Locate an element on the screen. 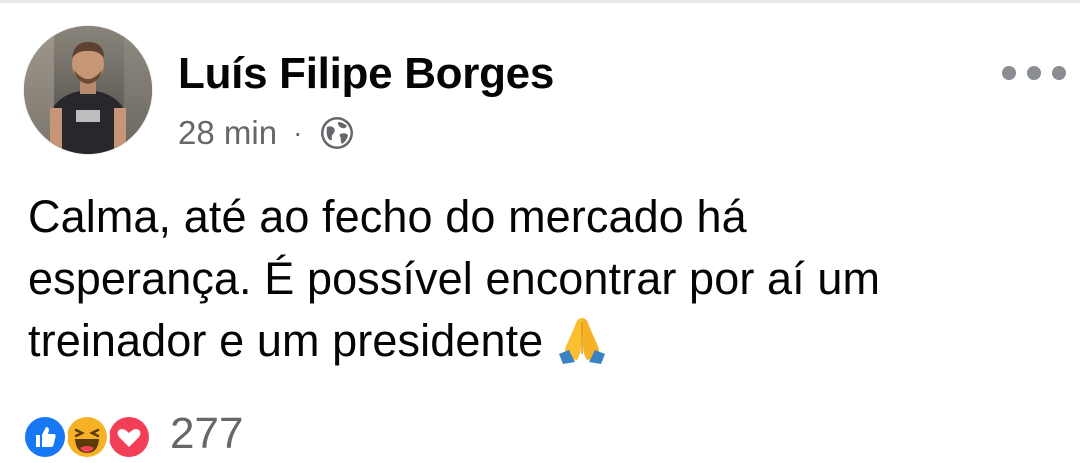 The width and height of the screenshot is (1080, 463). author-name: Luís Filipe Borges is located at coordinates (366, 74).